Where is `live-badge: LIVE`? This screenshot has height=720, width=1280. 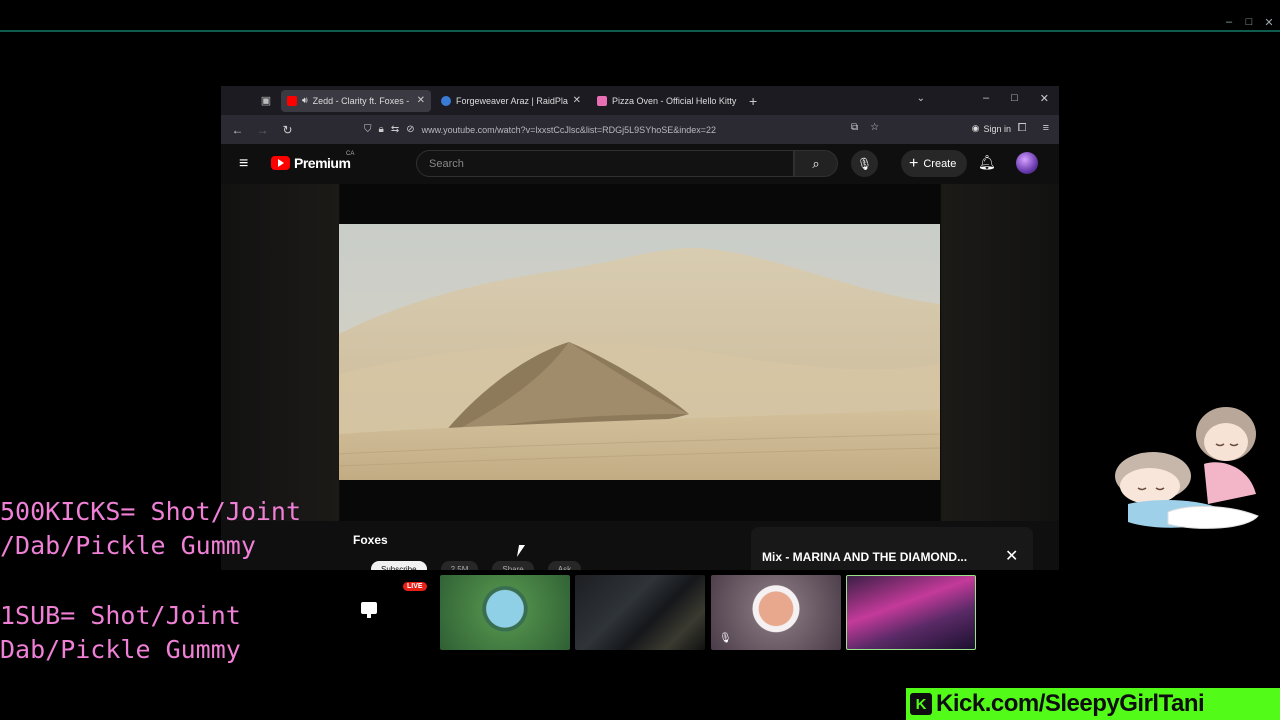
live-badge: LIVE is located at coordinates (415, 586).